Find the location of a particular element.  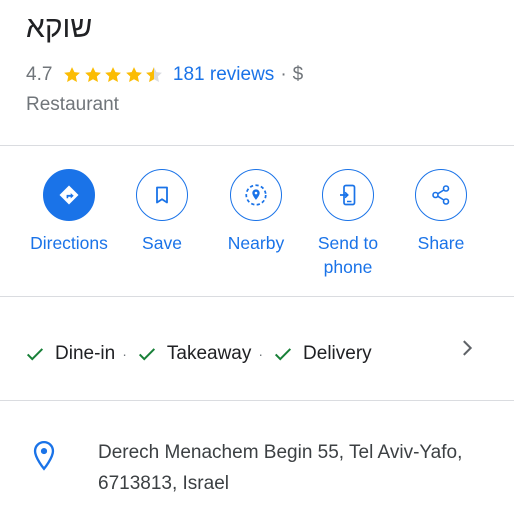

share-button: Share is located at coordinates (441, 212).